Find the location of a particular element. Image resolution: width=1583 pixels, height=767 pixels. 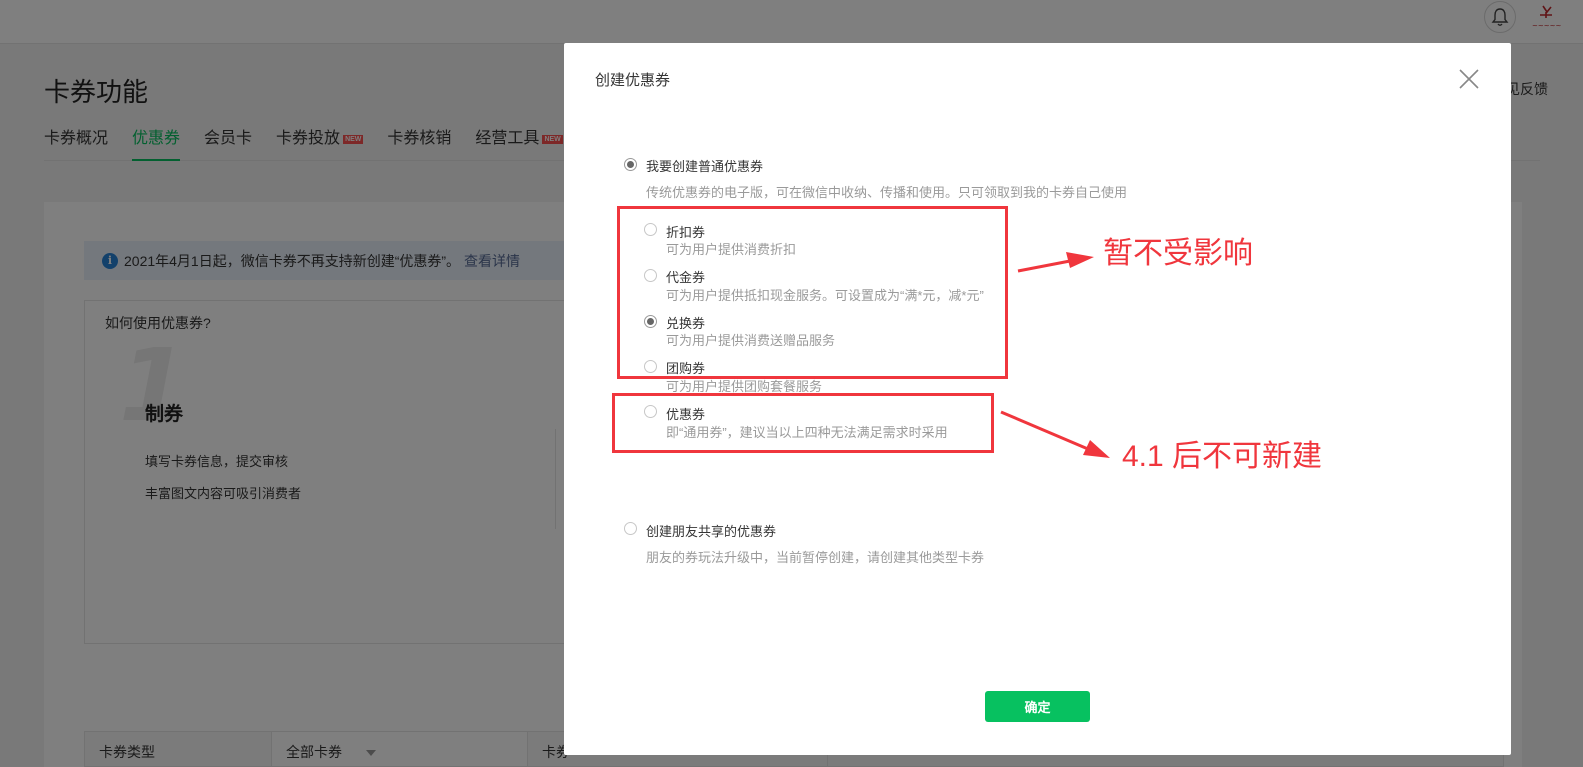

radio-normal-coupon is located at coordinates (630, 164).